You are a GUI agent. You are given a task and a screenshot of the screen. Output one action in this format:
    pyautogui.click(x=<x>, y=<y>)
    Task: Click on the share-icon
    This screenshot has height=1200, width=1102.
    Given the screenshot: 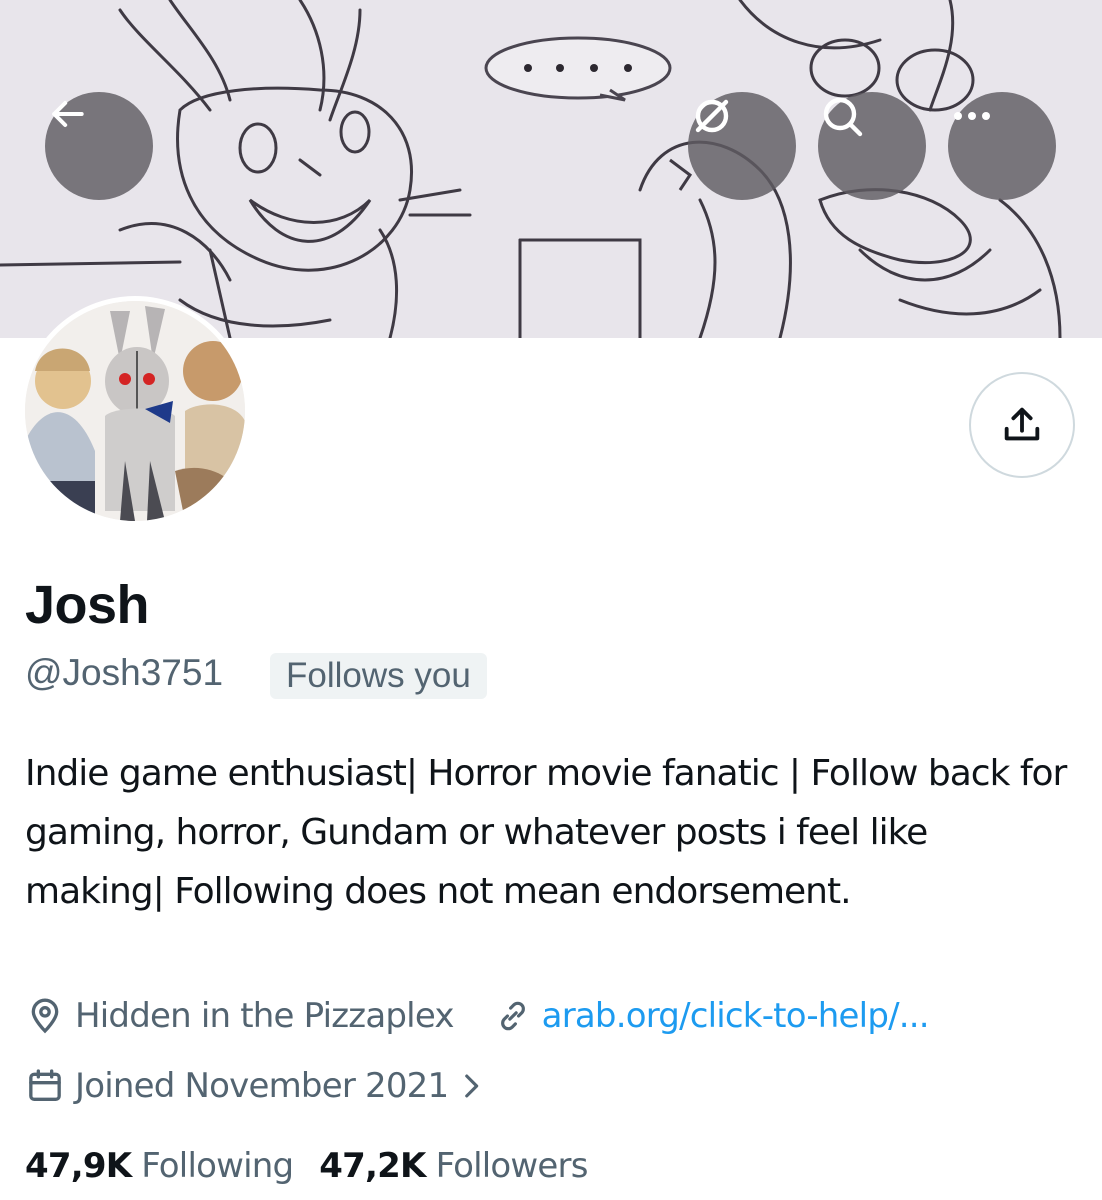 What is the action you would take?
    pyautogui.click(x=1022, y=424)
    